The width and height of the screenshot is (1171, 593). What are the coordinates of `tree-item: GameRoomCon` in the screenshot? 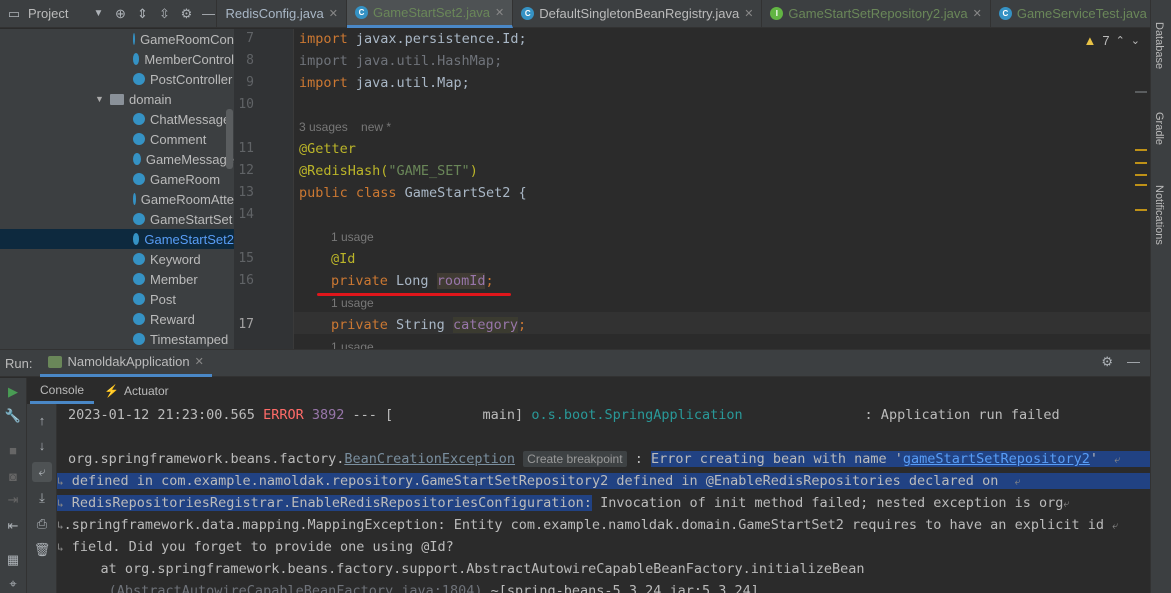 It's located at (117, 39).